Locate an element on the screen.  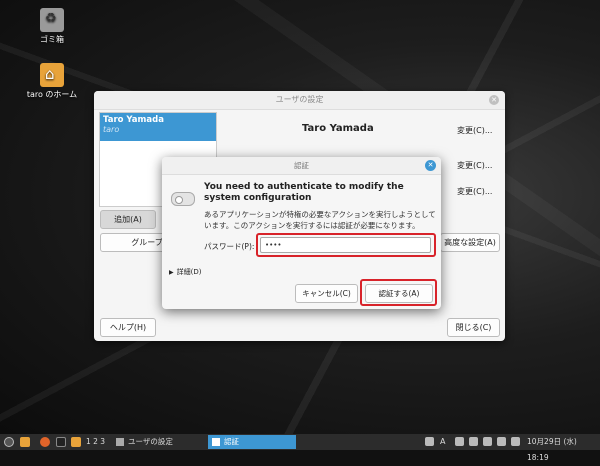
desktop-trash: ゴミ箱 is located at coordinates (52, 26).